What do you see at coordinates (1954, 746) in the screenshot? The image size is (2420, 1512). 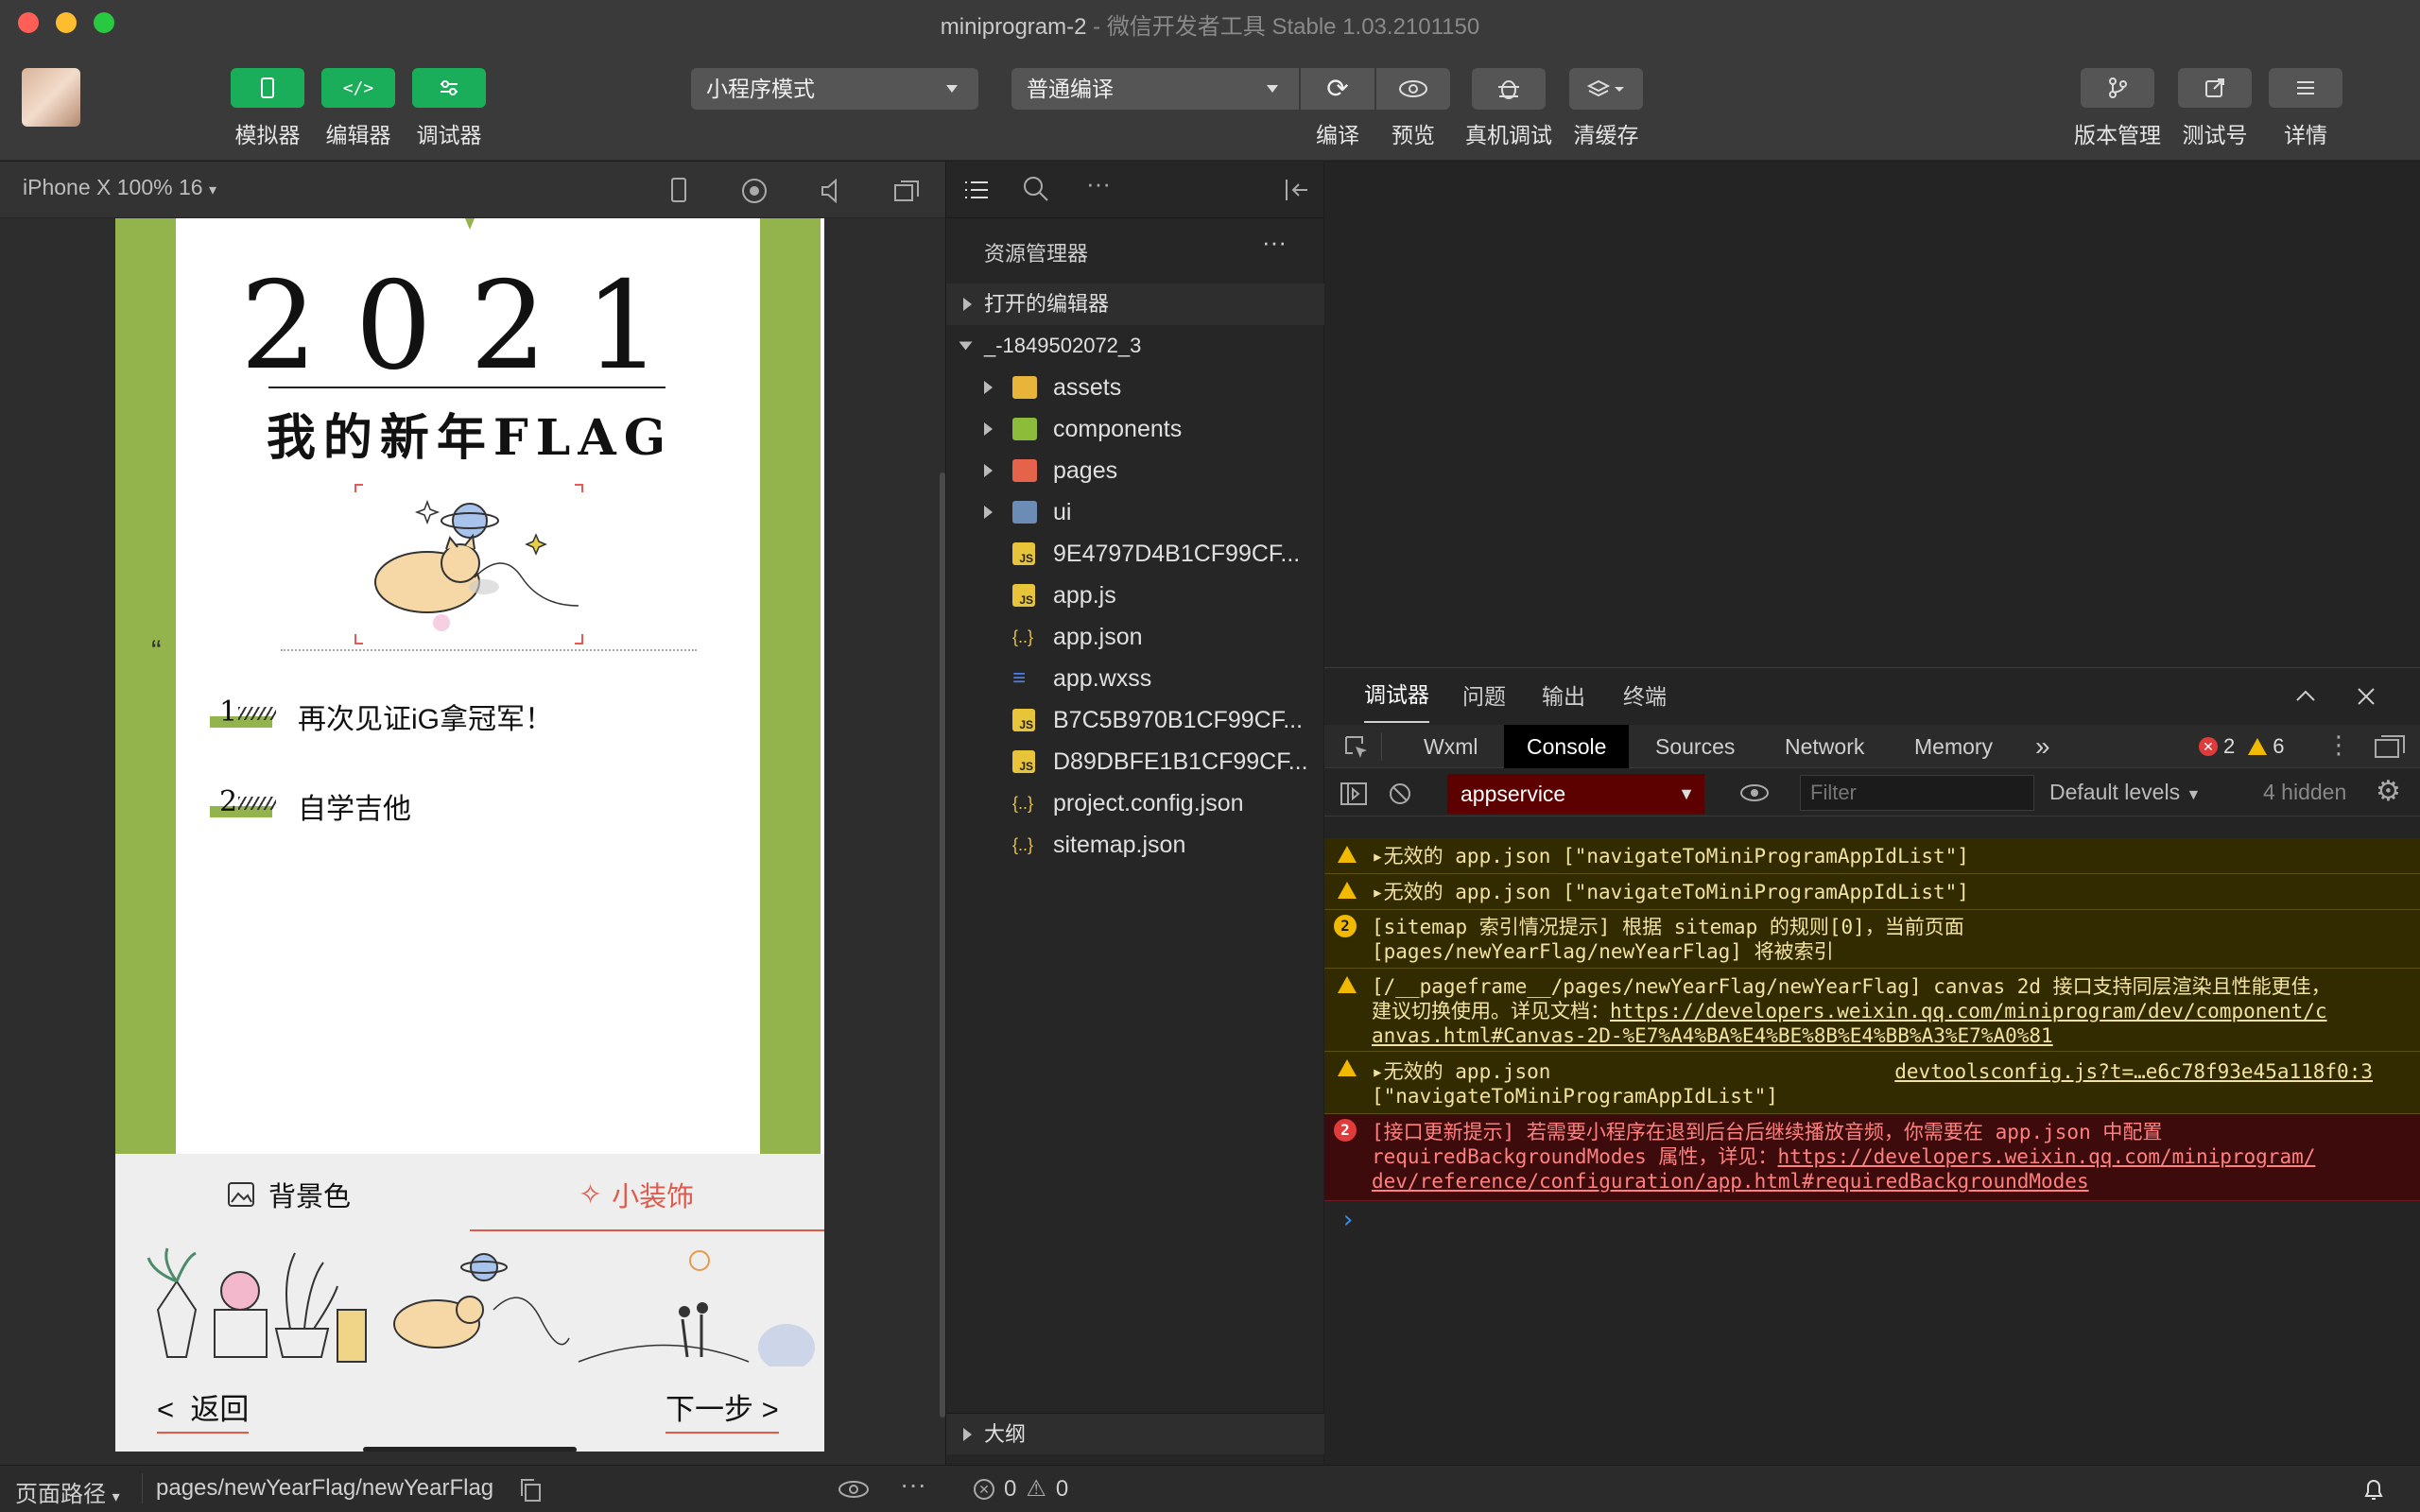 I see `tool-tab-memory: Memory` at bounding box center [1954, 746].